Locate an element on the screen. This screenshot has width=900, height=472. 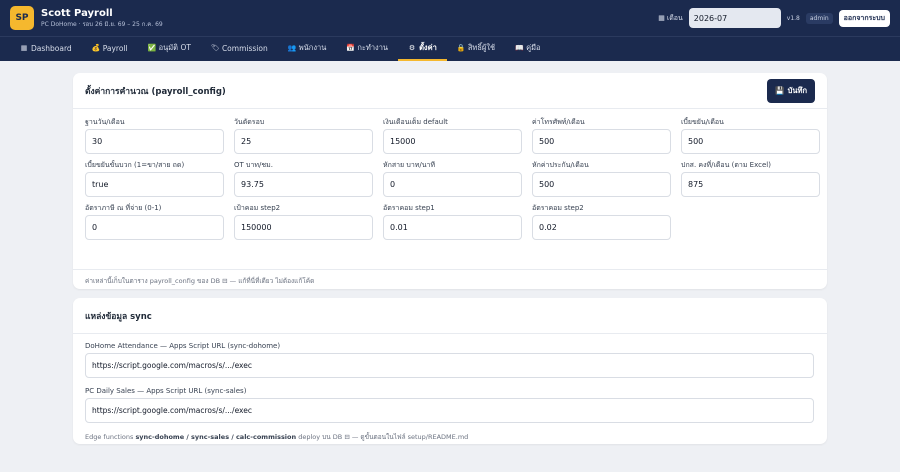
tab-label: กะทำงาน is located at coordinates (373, 47).